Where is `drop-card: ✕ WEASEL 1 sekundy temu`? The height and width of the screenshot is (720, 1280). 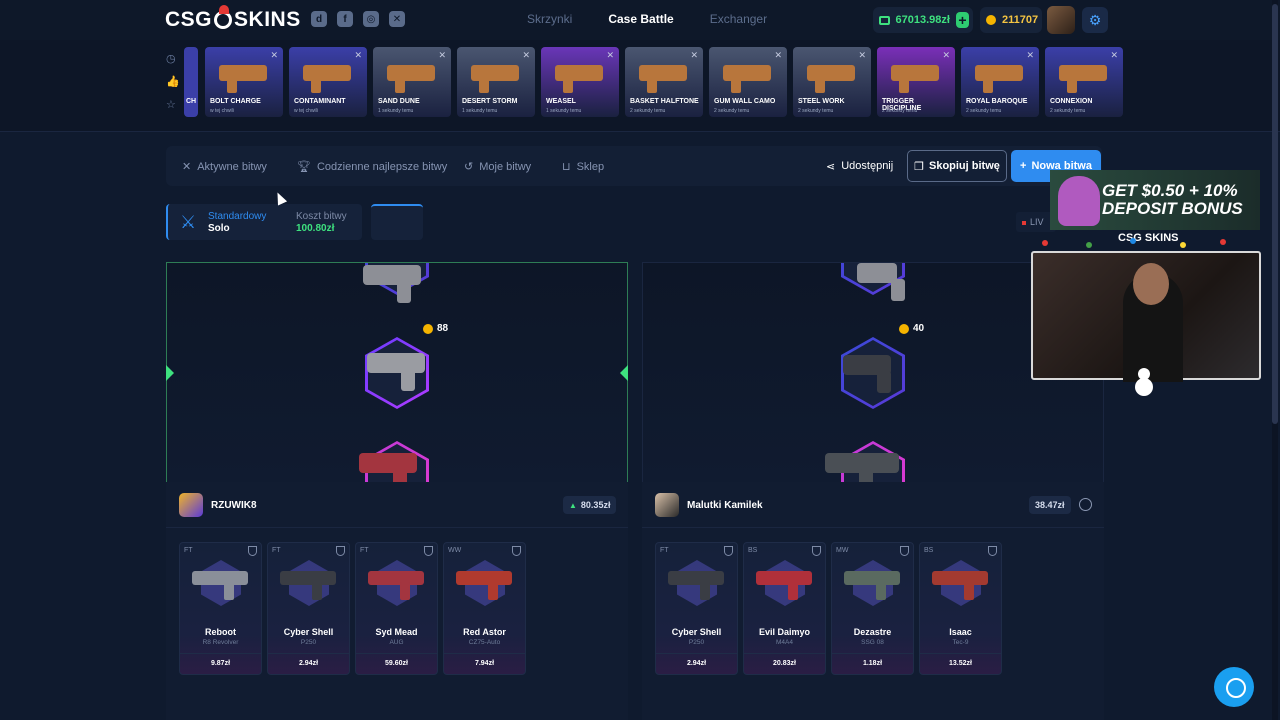
drop-card: ✕ WEASEL 1 sekundy temu is located at coordinates (580, 82).